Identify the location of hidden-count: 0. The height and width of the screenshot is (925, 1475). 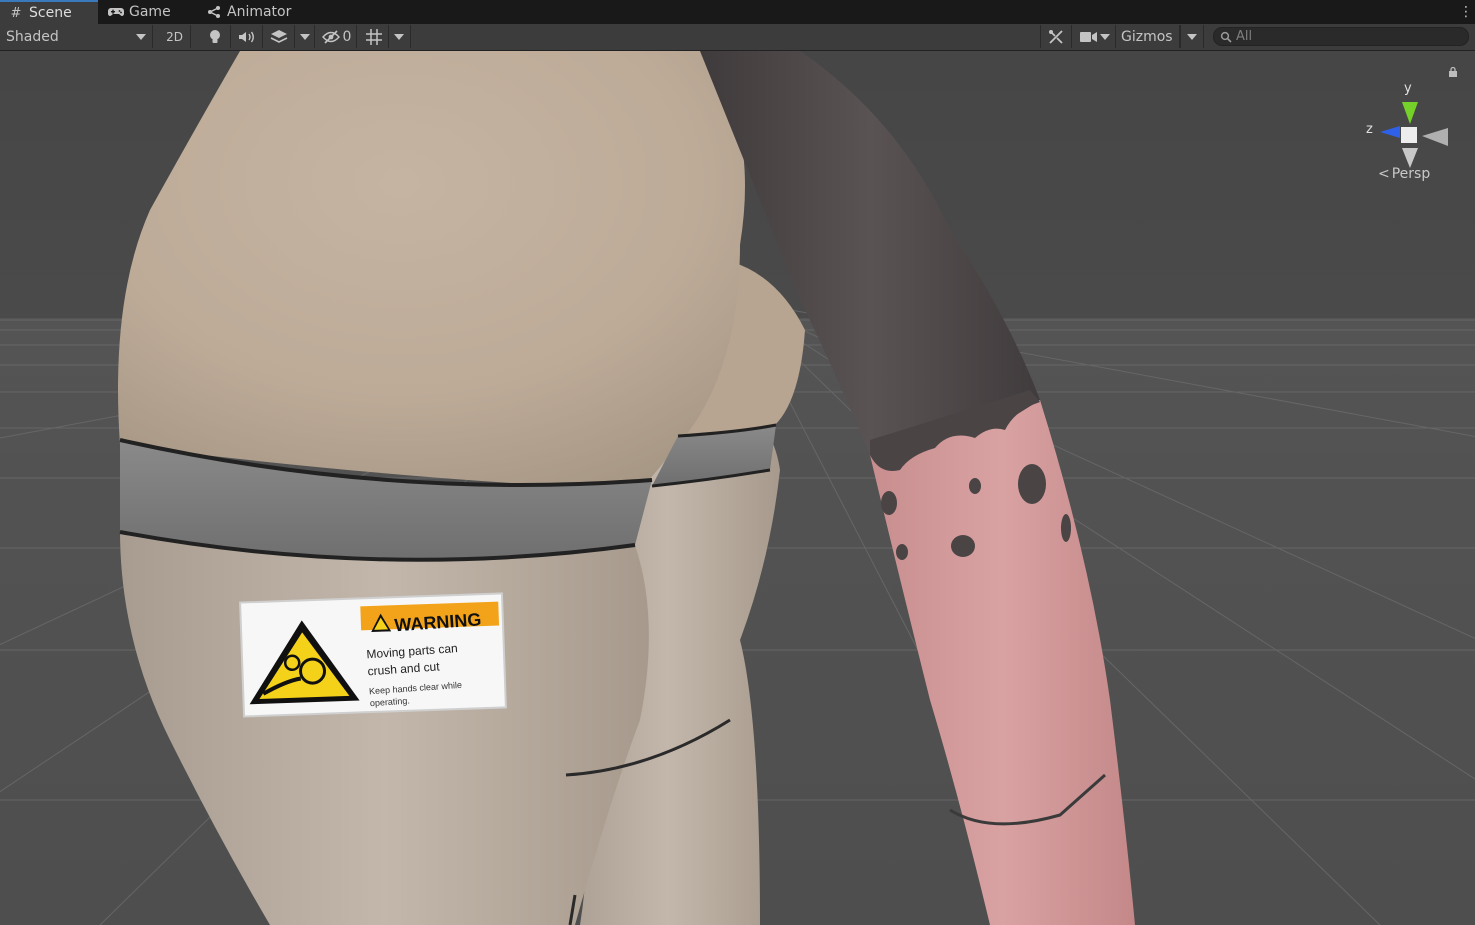
(347, 36).